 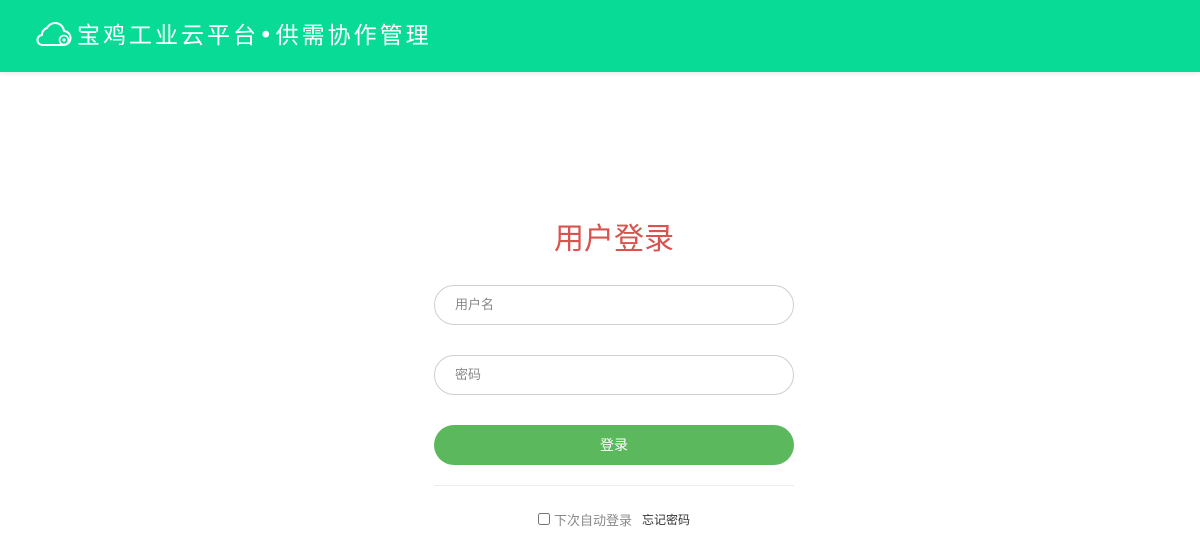 I want to click on password-input, so click(x=614, y=375).